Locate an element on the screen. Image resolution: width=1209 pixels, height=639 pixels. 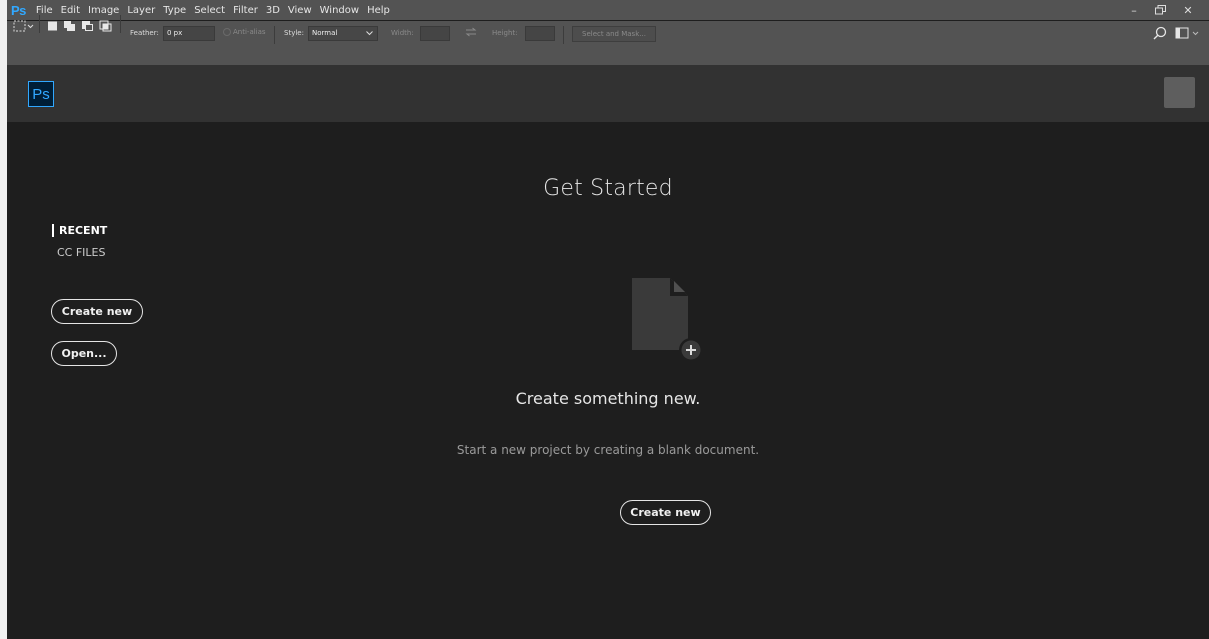
menu-view: View is located at coordinates (300, 10).